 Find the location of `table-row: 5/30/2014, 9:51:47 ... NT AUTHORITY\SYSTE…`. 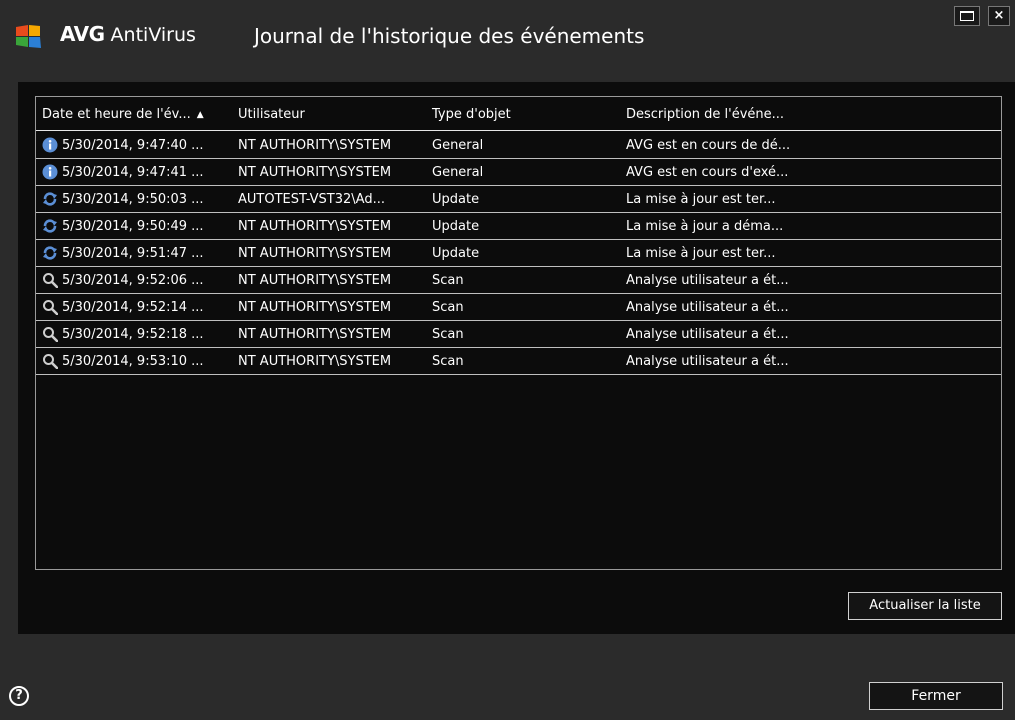

table-row: 5/30/2014, 9:51:47 ... NT AUTHORITY\SYSTE… is located at coordinates (518, 253).